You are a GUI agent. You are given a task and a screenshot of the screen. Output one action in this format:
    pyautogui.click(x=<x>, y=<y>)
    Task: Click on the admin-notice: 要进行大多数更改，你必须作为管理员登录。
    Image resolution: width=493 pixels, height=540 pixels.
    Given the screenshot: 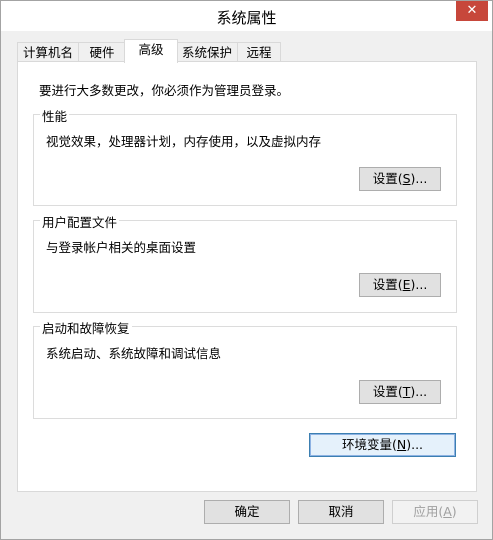 What is the action you would take?
    pyautogui.click(x=164, y=90)
    